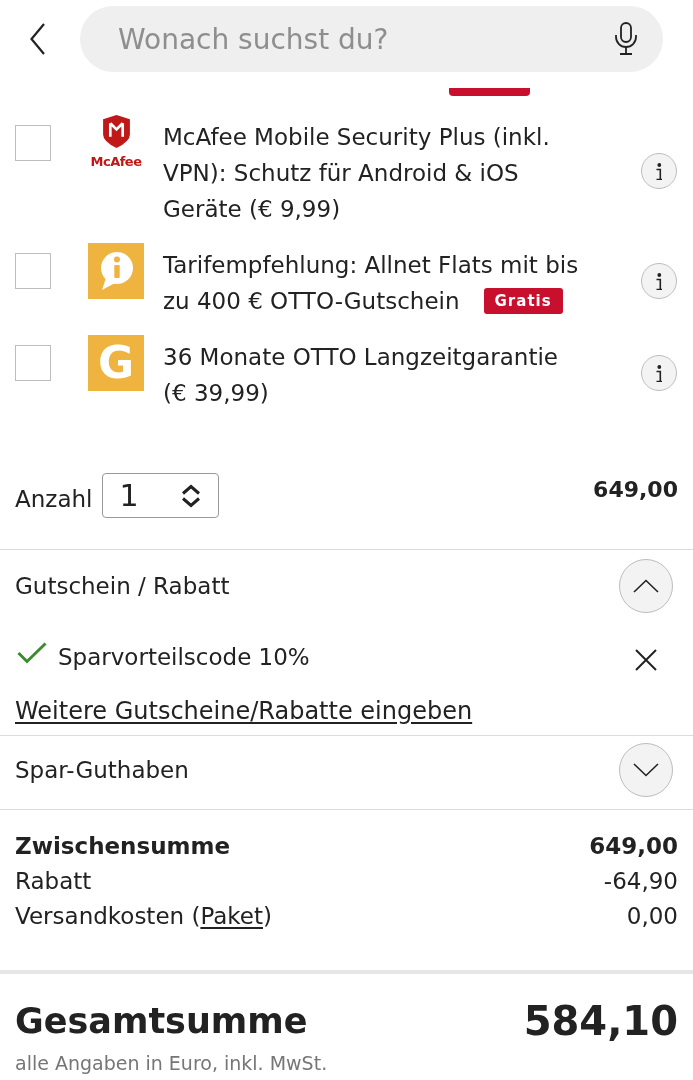 This screenshot has height=1080, width=693. Describe the element at coordinates (123, 846) in the screenshot. I see `summary-label: Zwischensumme` at that location.